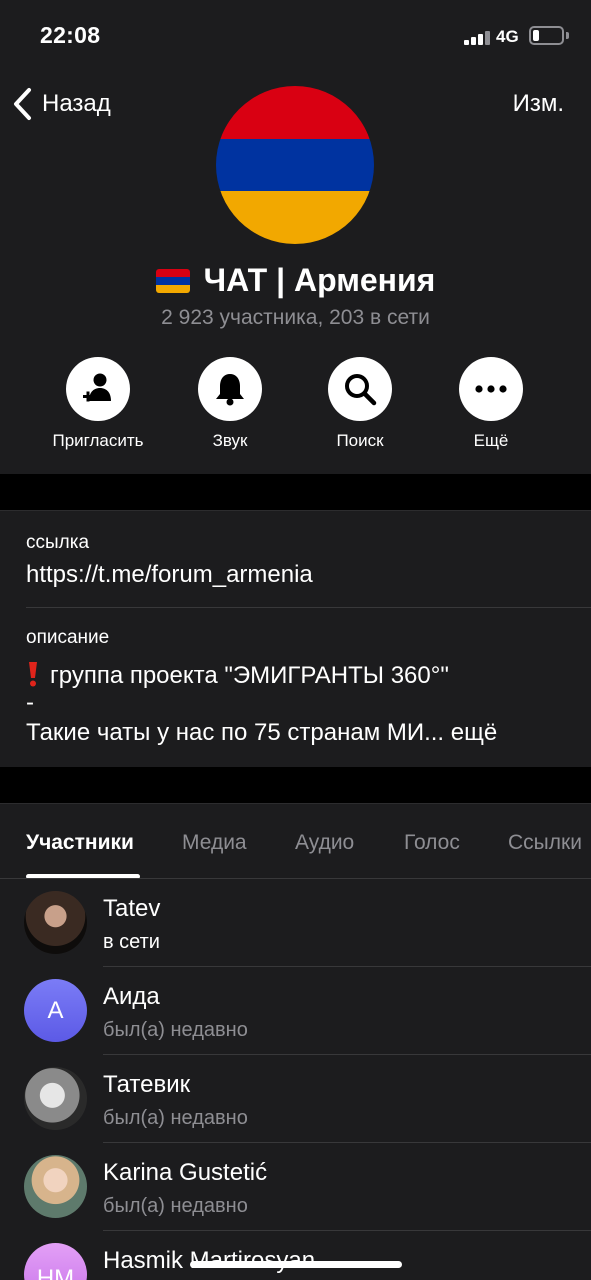  What do you see at coordinates (80, 843) in the screenshot?
I see `tab-members: Участники` at bounding box center [80, 843].